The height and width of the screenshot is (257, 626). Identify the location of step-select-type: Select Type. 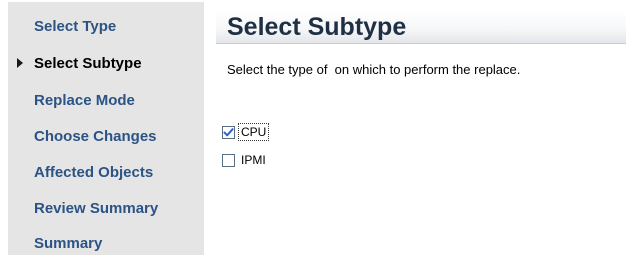
(106, 26).